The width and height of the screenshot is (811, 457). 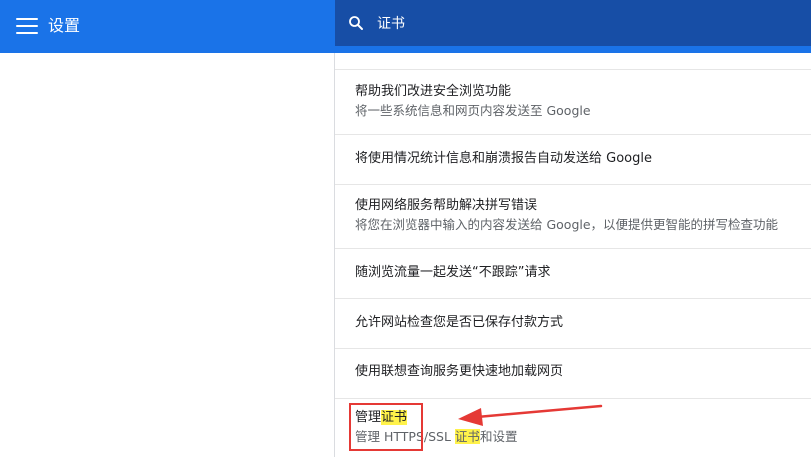 I want to click on setting-label: 随浏览流量一起发送“不跟踪”请求, so click(x=453, y=272).